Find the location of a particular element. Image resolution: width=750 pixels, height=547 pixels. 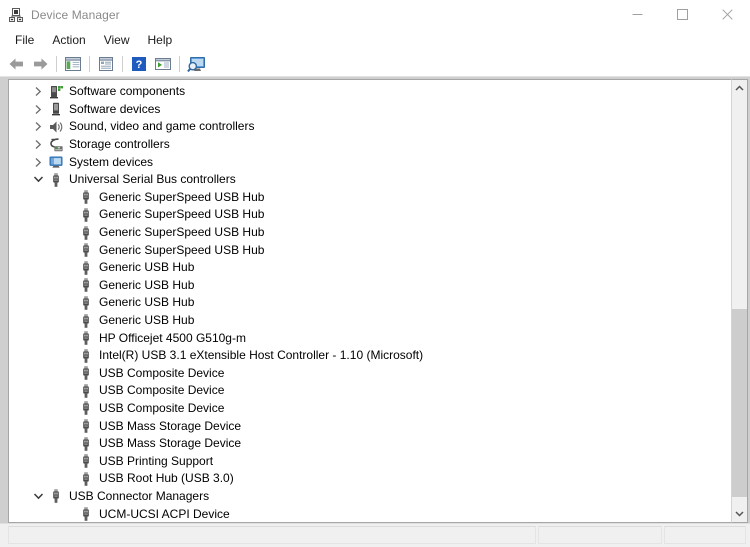

maximize-button is located at coordinates (682, 14).